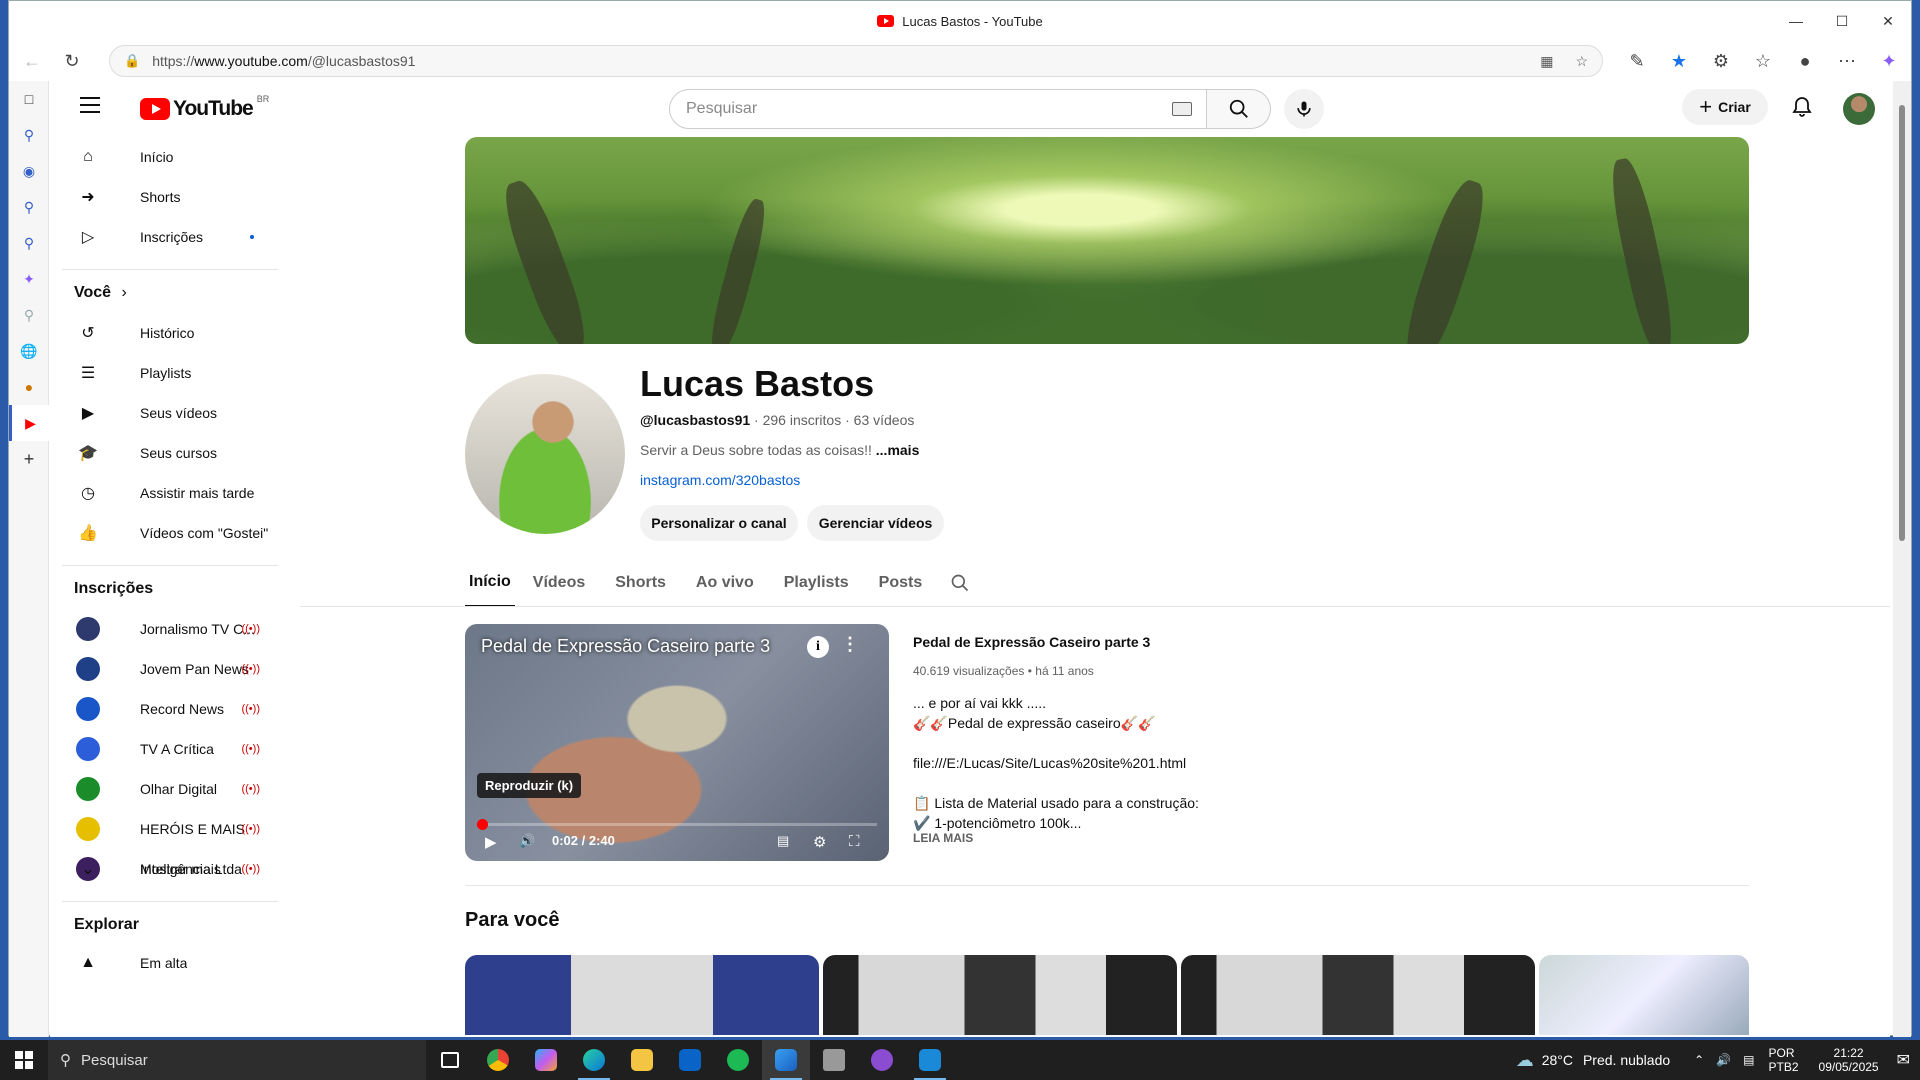 The width and height of the screenshot is (1920, 1080). What do you see at coordinates (482, 824) in the screenshot?
I see `scrubber-handle` at bounding box center [482, 824].